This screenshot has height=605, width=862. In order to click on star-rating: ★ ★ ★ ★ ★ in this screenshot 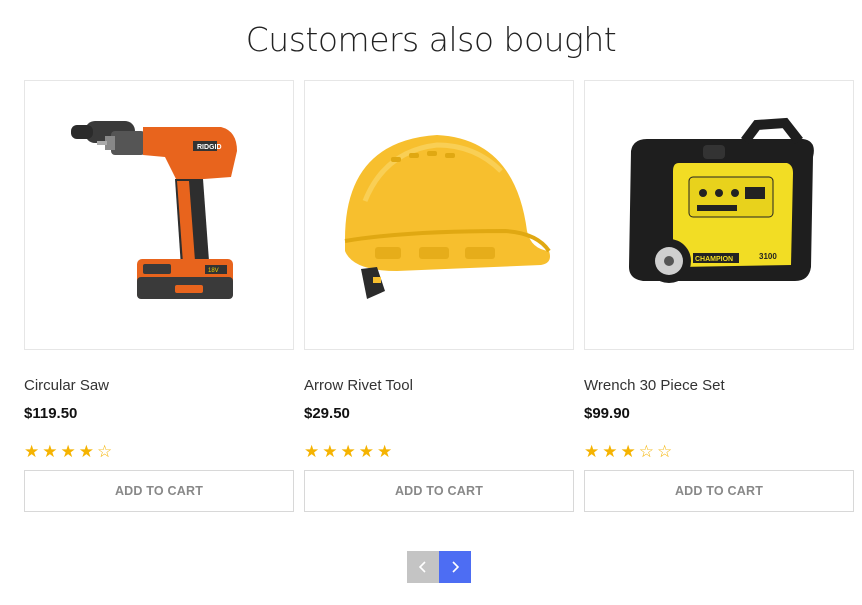, I will do `click(439, 452)`.